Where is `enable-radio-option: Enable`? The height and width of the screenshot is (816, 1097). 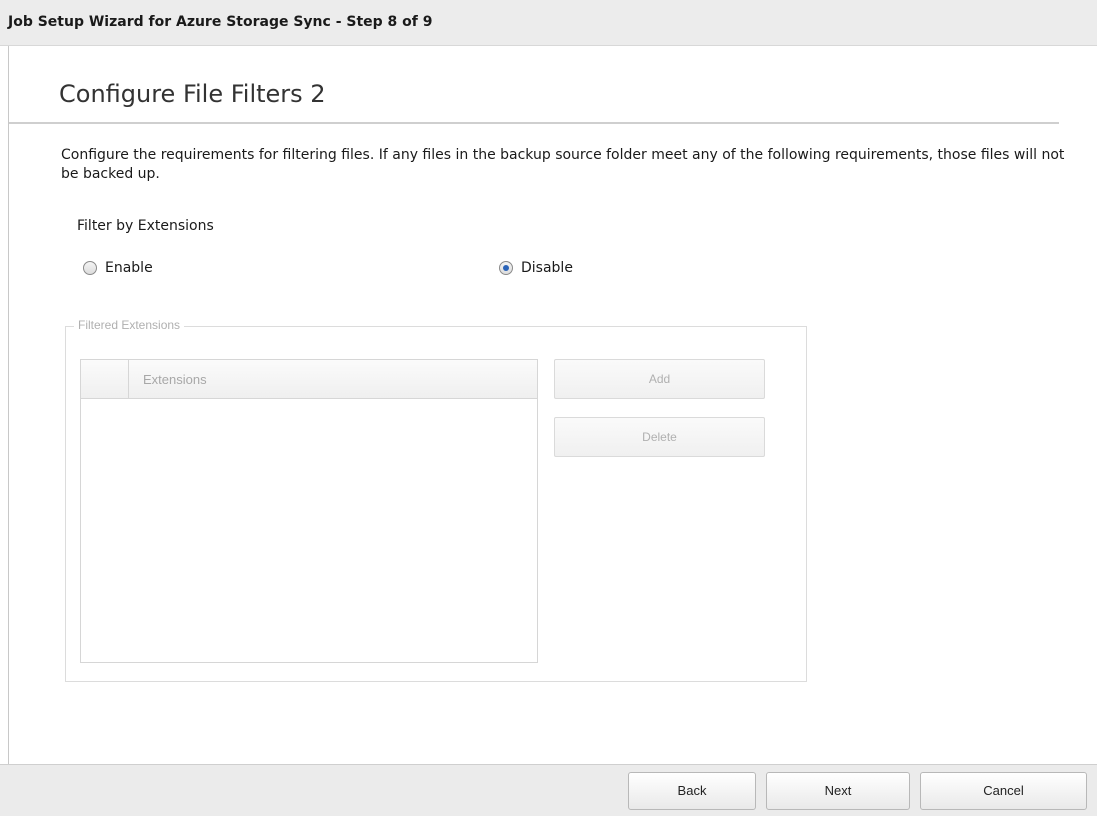 enable-radio-option: Enable is located at coordinates (118, 268).